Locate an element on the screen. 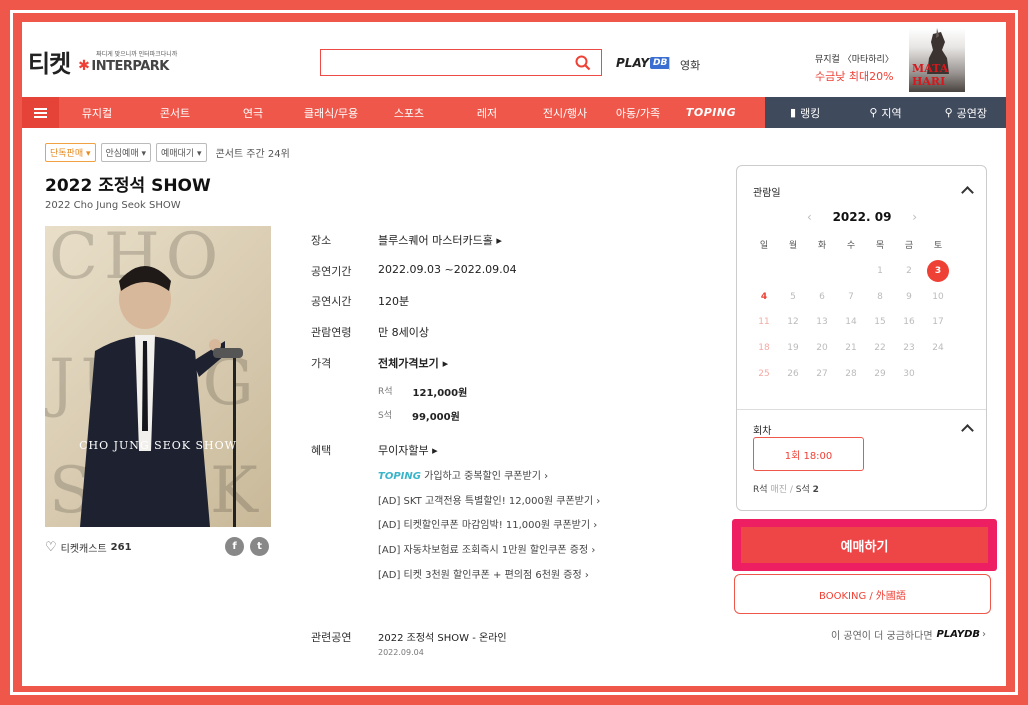 The width and height of the screenshot is (1028, 705). age-value: 만 8세이상 is located at coordinates (403, 332).